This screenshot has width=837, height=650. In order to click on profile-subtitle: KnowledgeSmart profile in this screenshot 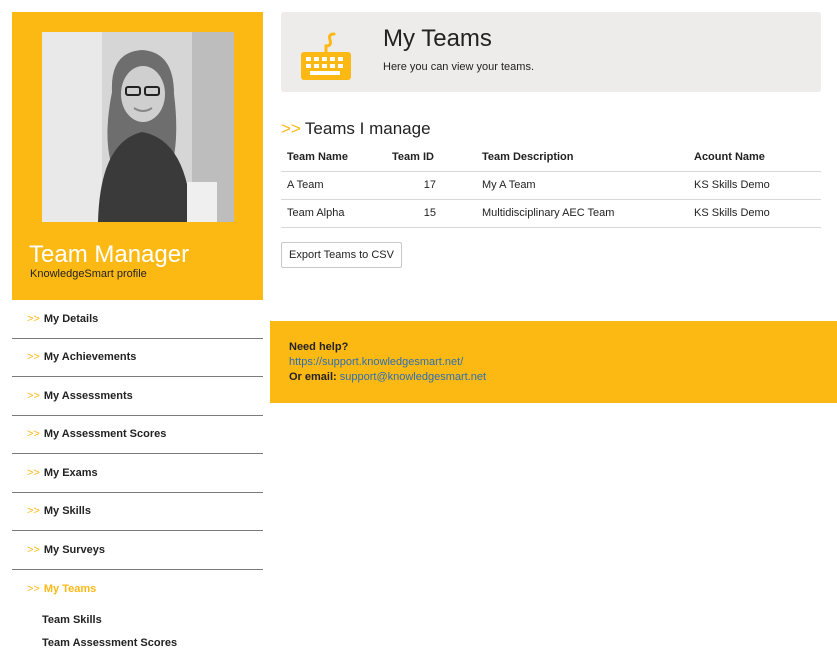, I will do `click(88, 274)`.